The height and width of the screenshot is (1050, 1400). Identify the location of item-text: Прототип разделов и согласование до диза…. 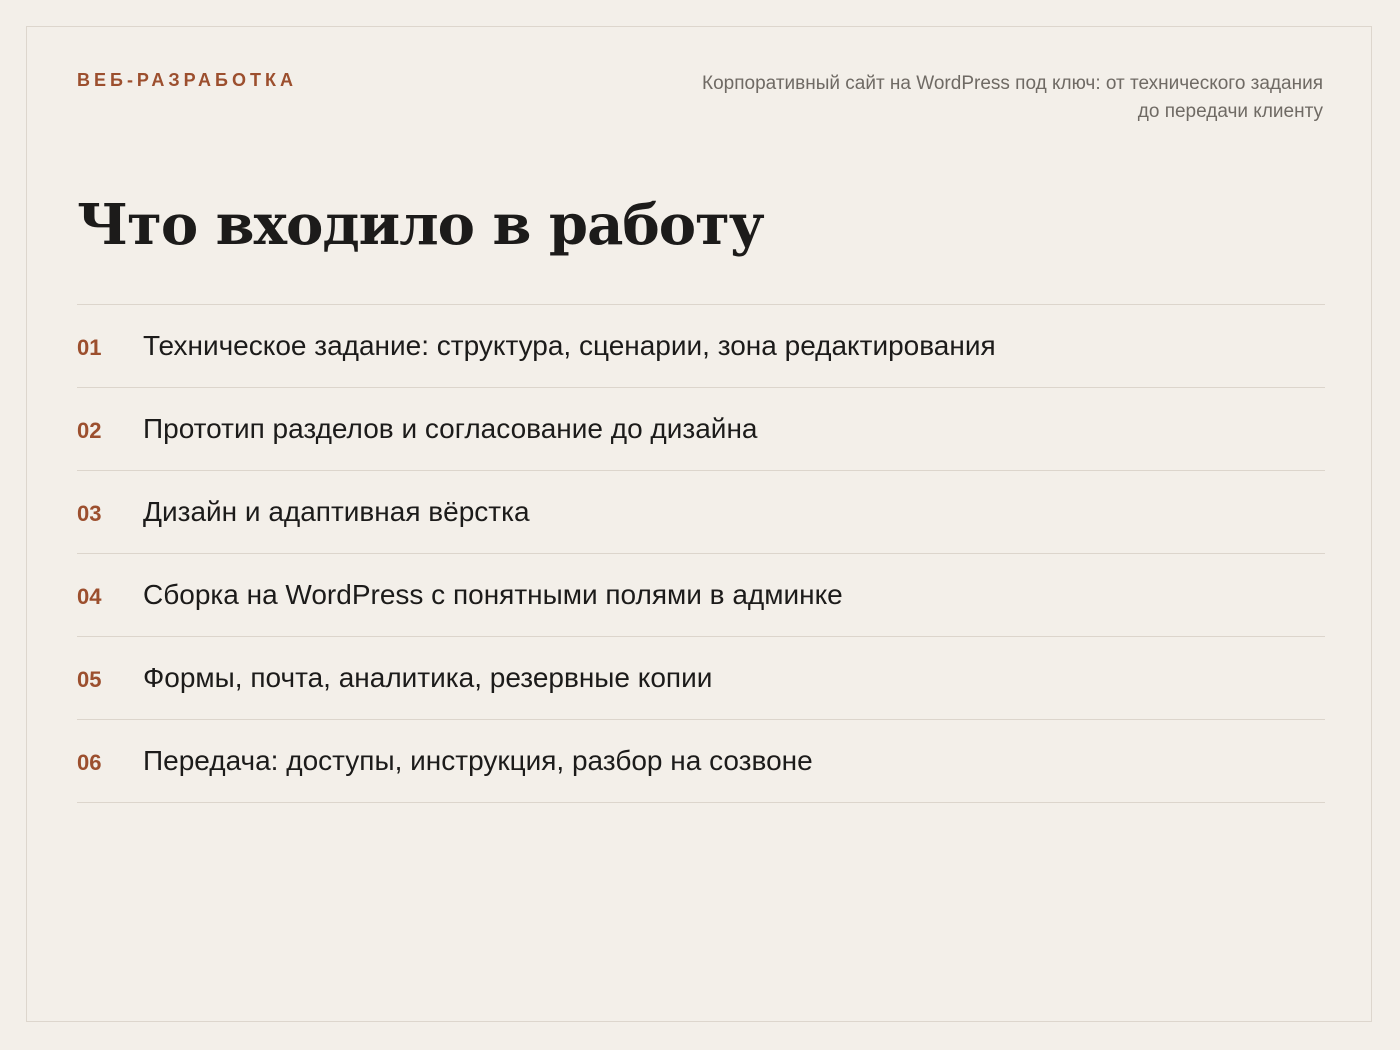
(450, 428).